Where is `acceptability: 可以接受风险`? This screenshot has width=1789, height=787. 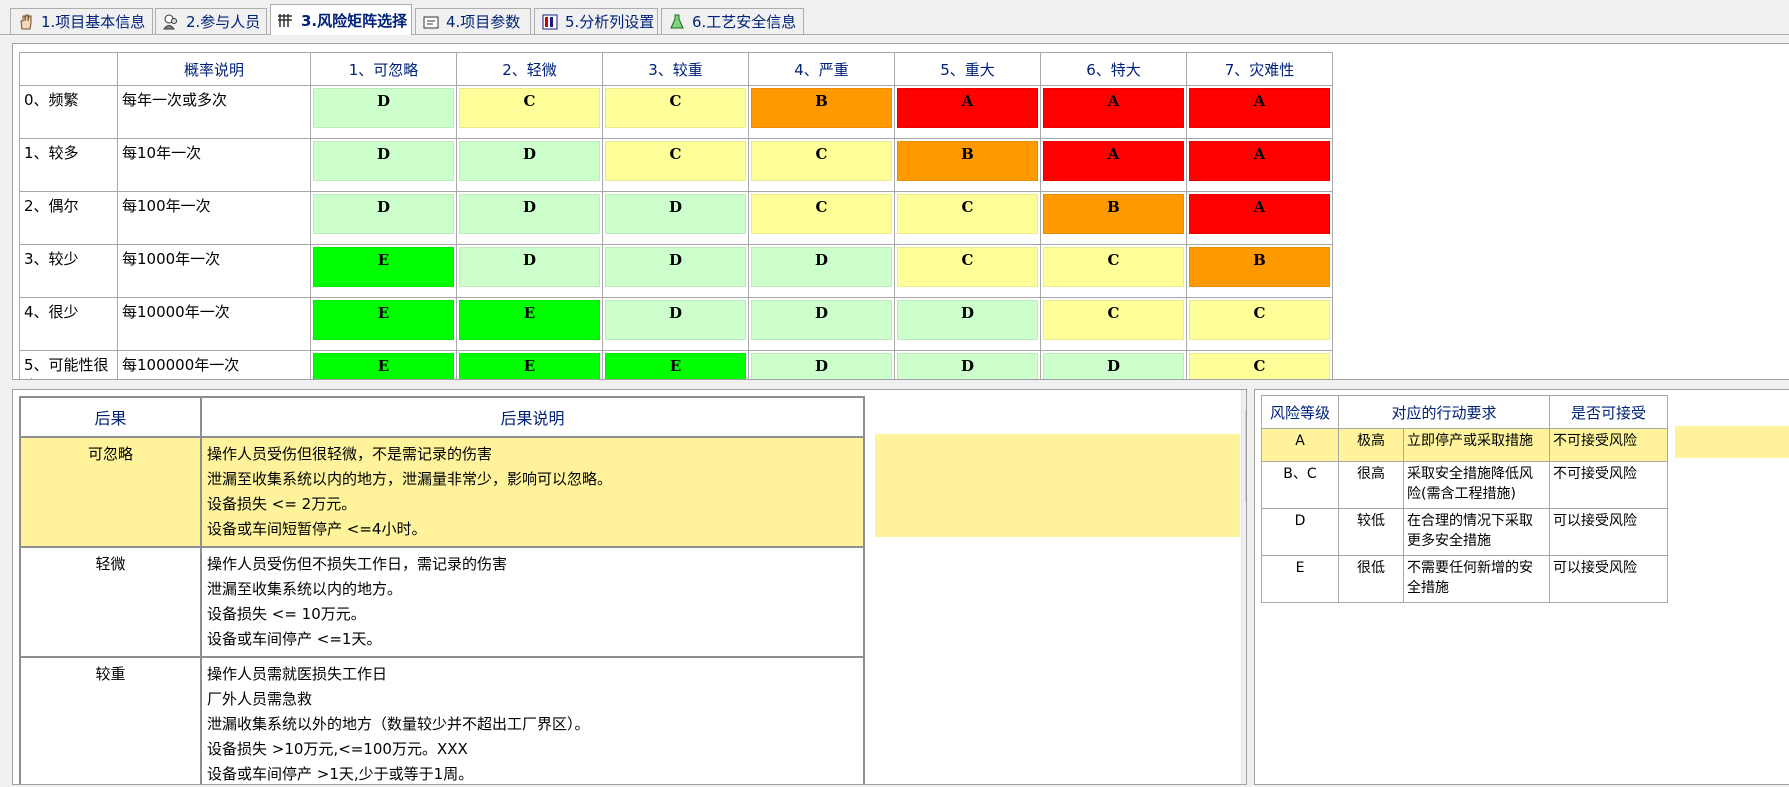
acceptability: 可以接受风险 is located at coordinates (1608, 579).